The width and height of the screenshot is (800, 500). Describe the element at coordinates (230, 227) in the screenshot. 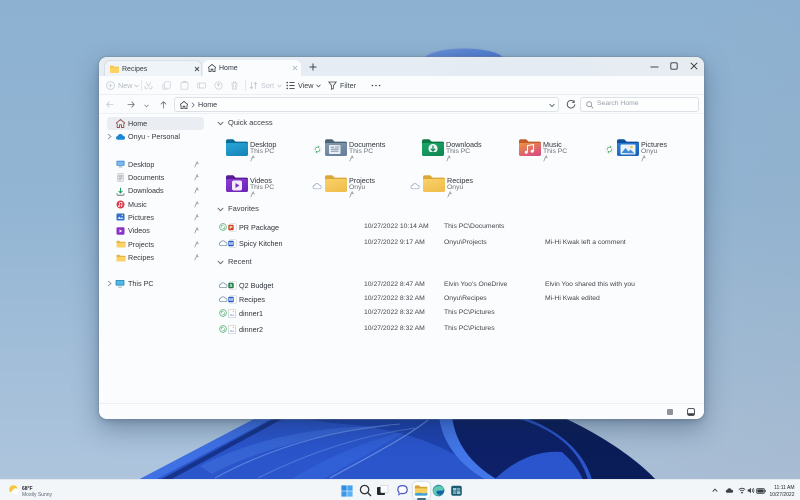

I see `svg-text: P` at that location.